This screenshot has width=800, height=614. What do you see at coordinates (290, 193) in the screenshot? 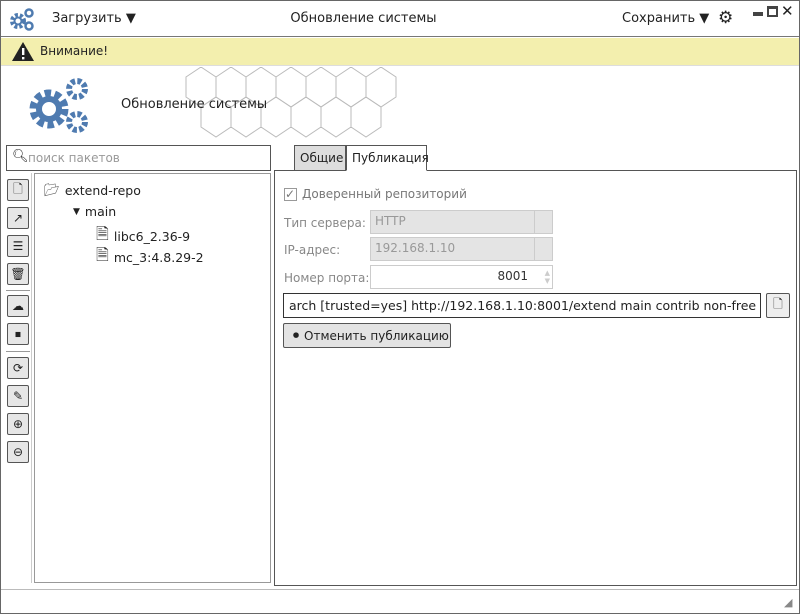
I see `checkmark-icon: ✓` at bounding box center [290, 193].